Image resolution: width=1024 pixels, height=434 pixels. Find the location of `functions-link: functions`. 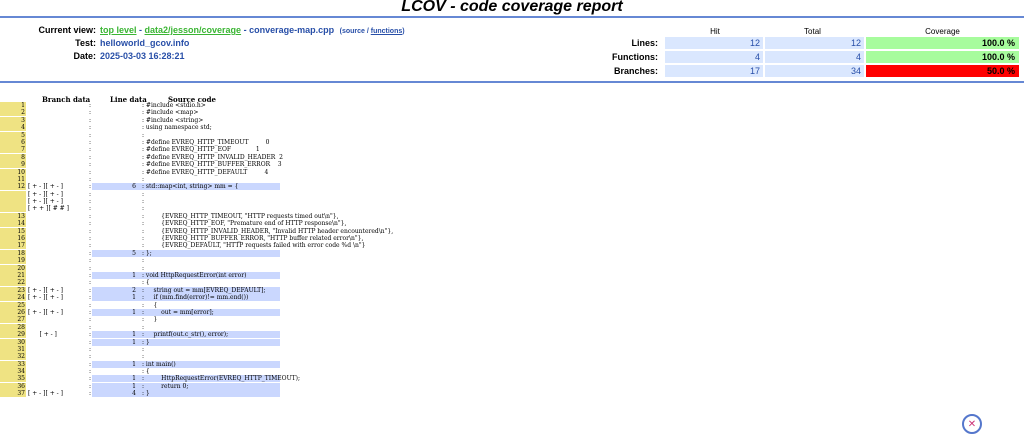

functions-link: functions is located at coordinates (387, 31).